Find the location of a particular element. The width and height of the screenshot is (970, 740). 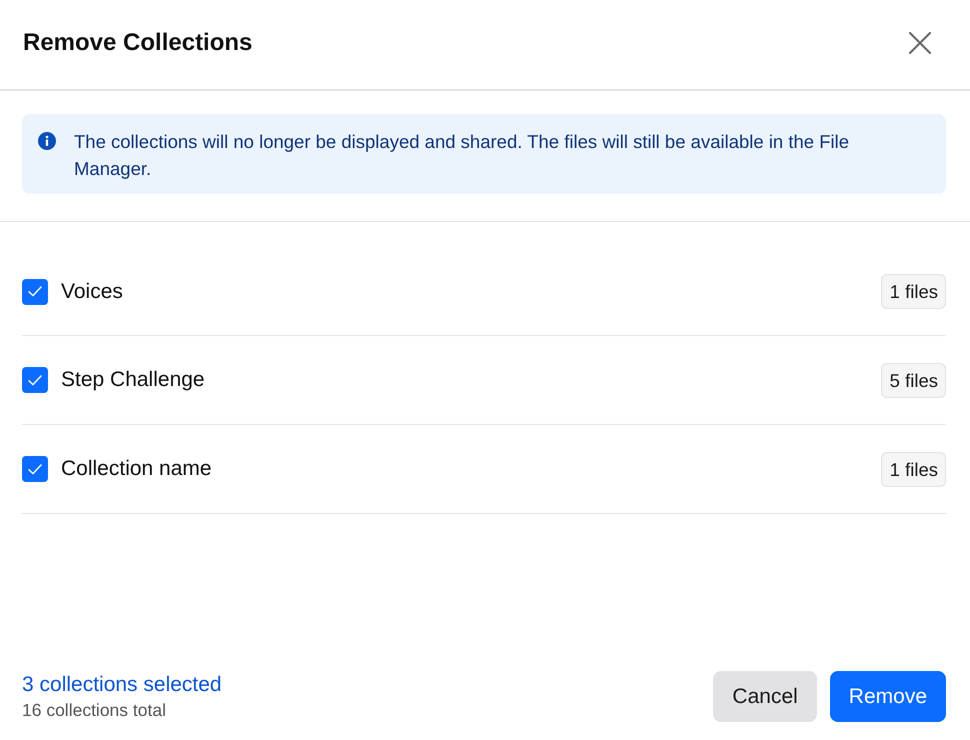

file-count-badge: 5 files is located at coordinates (913, 380).